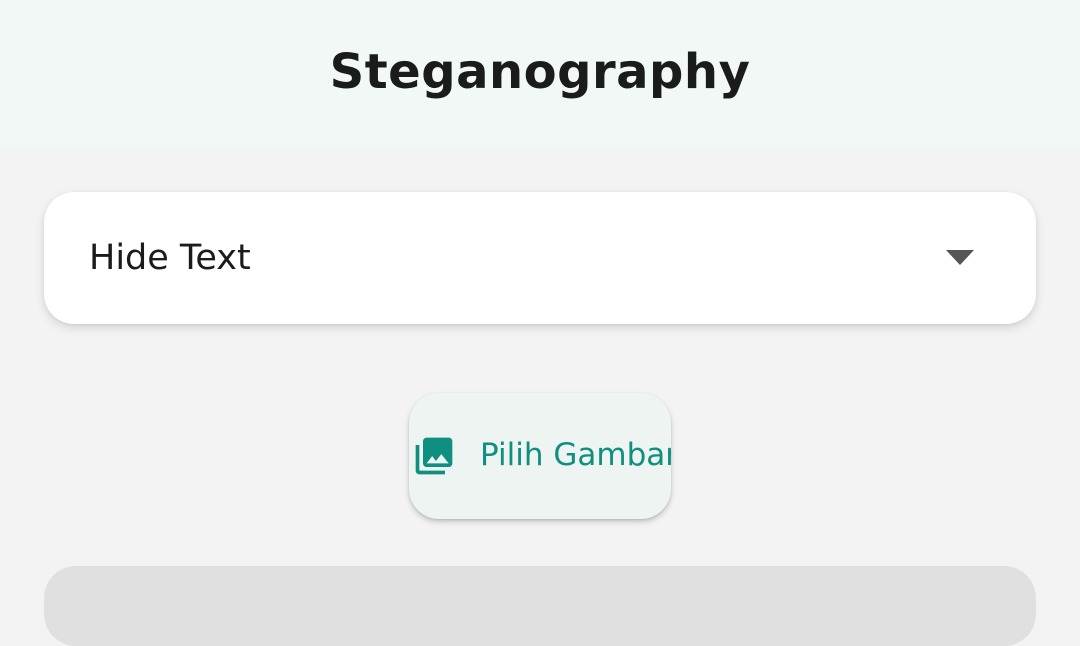  What do you see at coordinates (575, 455) in the screenshot?
I see `pick-image-label: Pilih Gambar` at bounding box center [575, 455].